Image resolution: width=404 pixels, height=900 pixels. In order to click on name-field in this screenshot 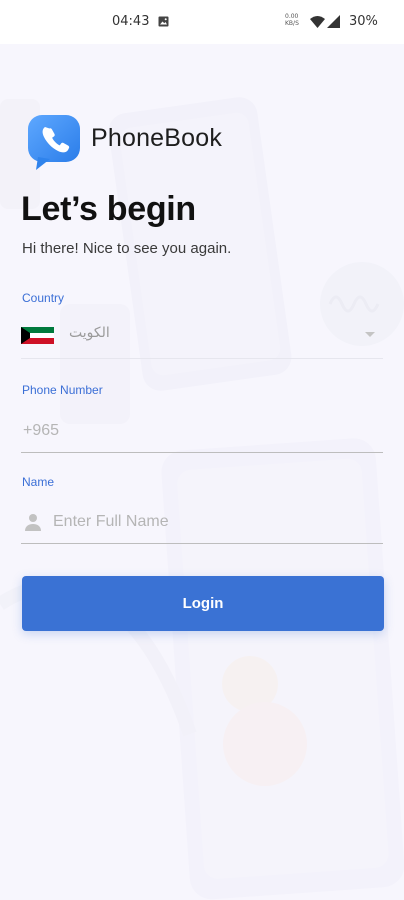, I will do `click(203, 522)`.